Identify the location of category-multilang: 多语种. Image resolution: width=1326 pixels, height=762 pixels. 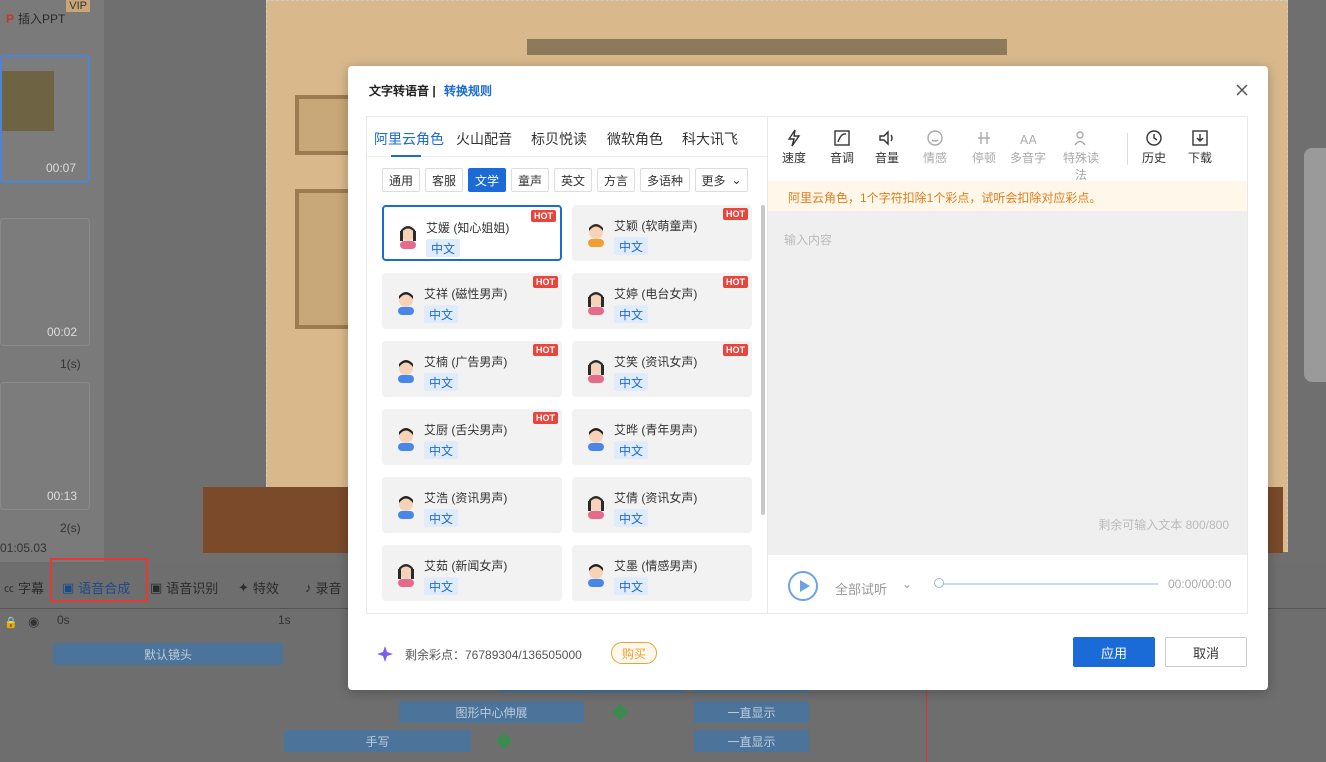
(665, 180).